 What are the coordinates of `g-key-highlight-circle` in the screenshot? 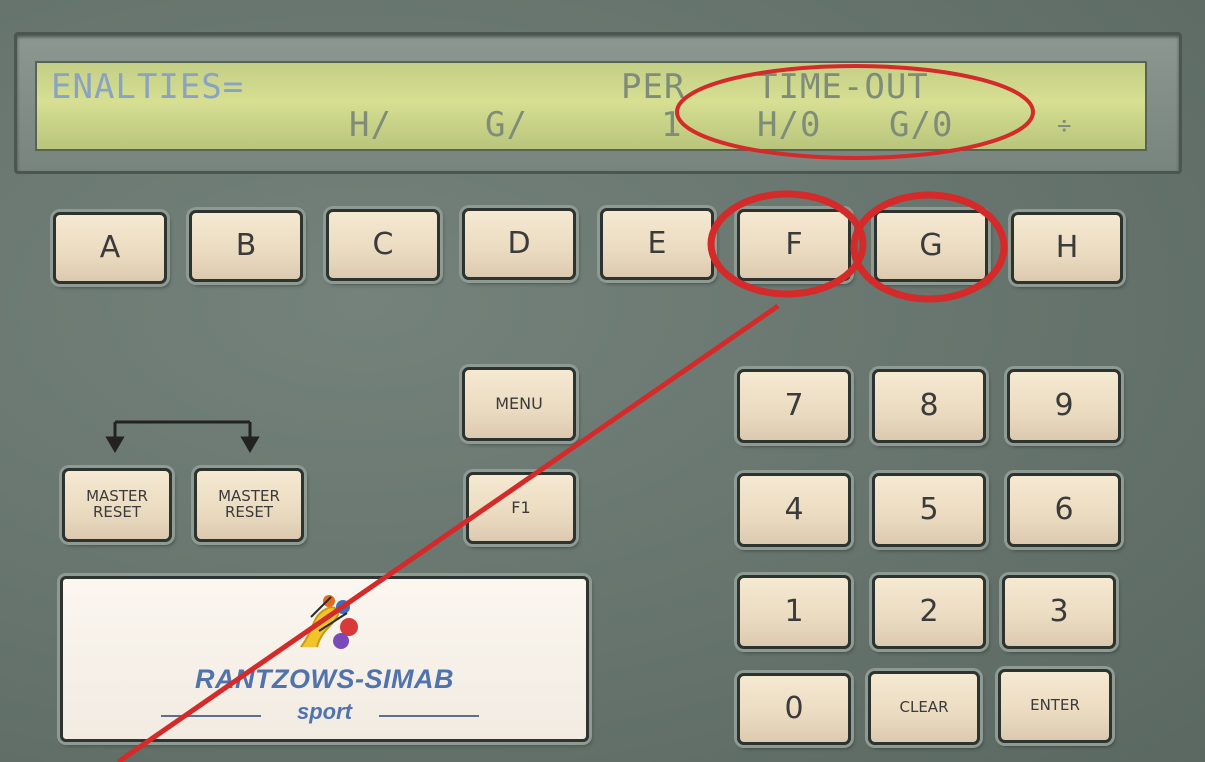 It's located at (929, 247).